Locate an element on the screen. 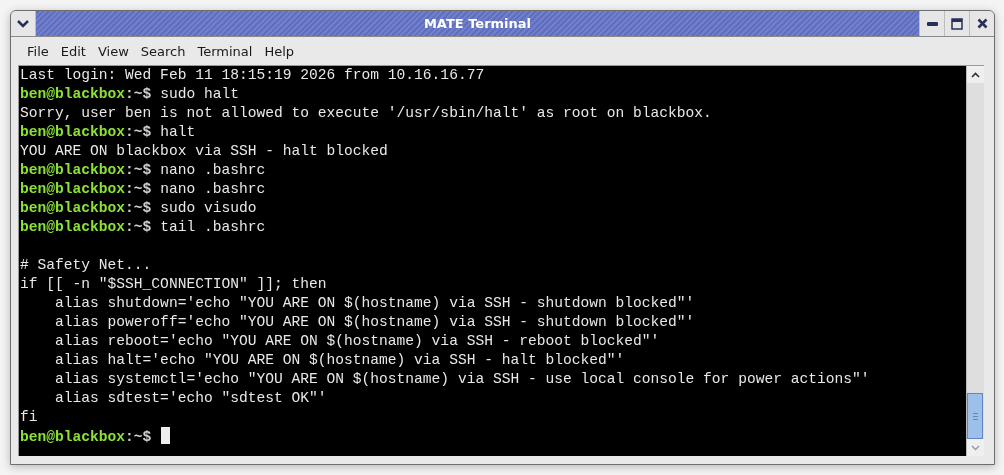 The width and height of the screenshot is (1004, 475). menu-item: Terminal is located at coordinates (225, 51).